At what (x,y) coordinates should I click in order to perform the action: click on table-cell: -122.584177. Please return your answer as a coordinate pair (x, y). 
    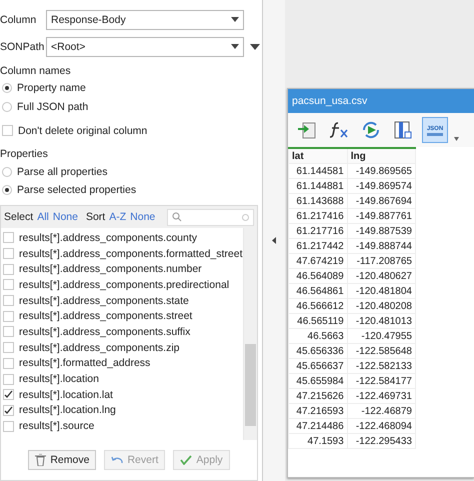
    Looking at the image, I should click on (381, 381).